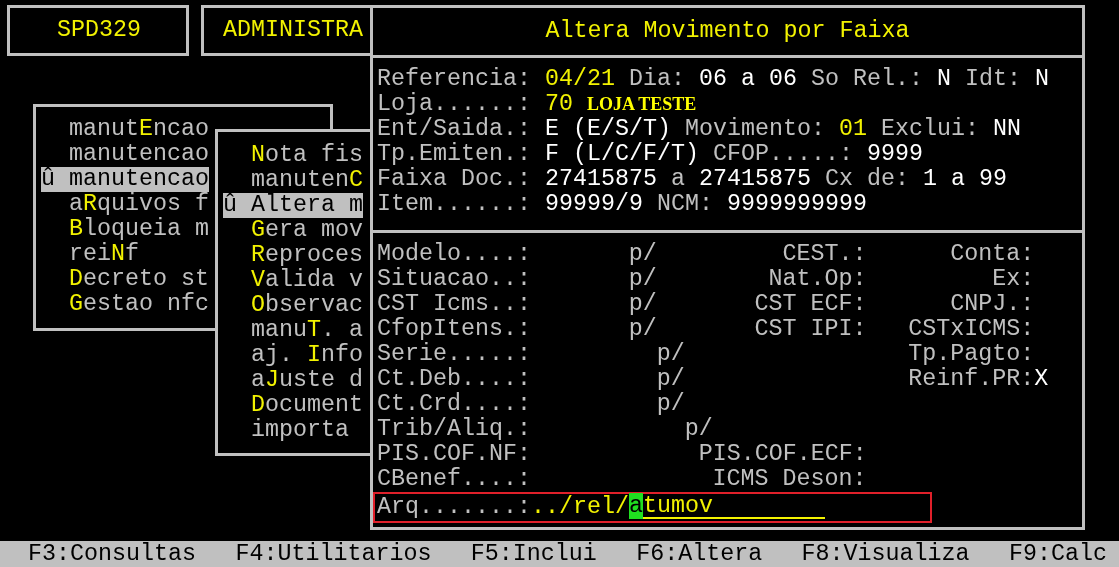 This screenshot has height=567, width=1119. Describe the element at coordinates (824, 254) in the screenshot. I see `field-label: CEST.:` at that location.